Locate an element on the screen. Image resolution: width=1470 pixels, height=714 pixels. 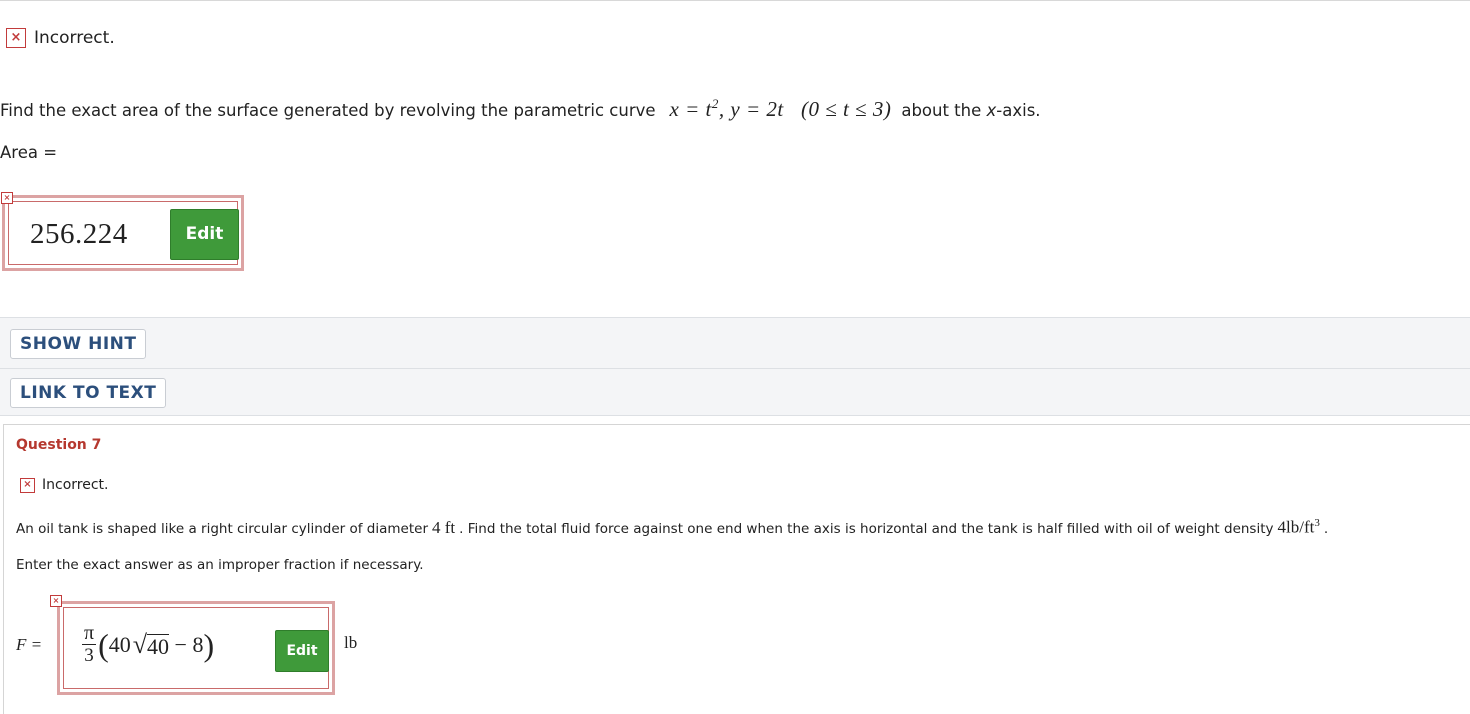
density-unit: 4lb/ft is located at coordinates (1296, 527).